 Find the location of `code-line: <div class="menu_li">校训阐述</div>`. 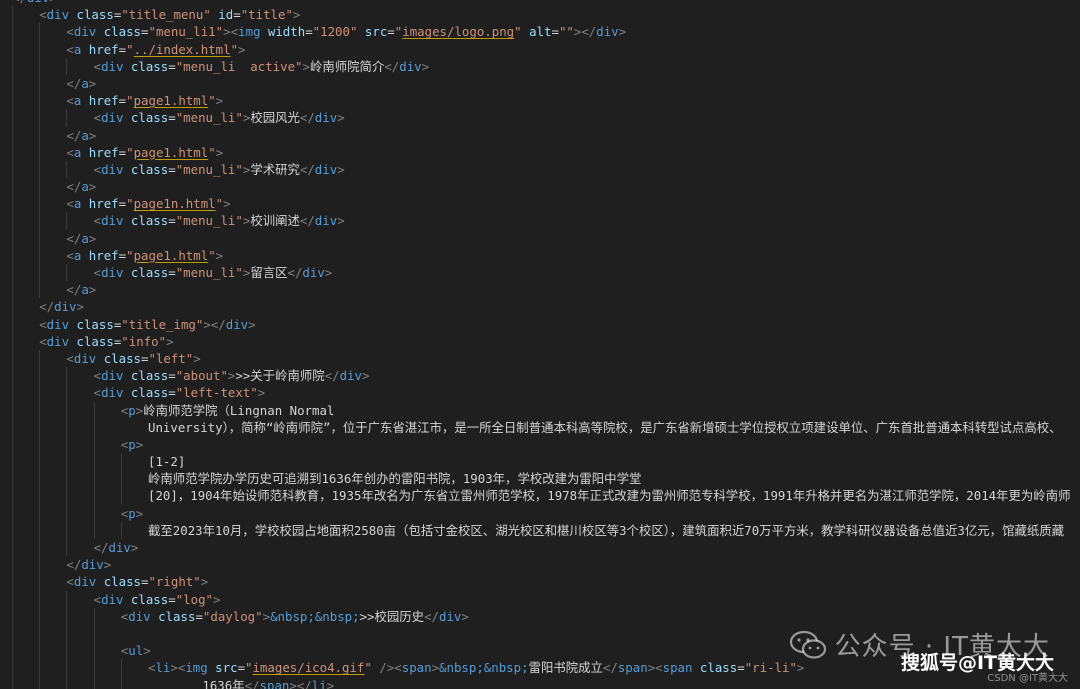

code-line: <div class="menu_li">校训阐述</div> is located at coordinates (540, 221).